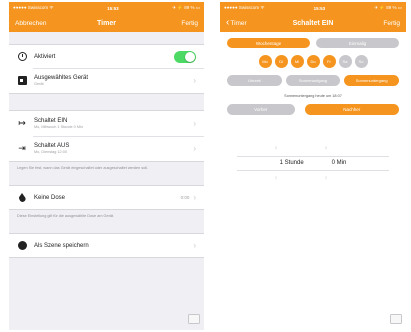  I want to click on picker-faint-below: 2, so click(276, 177).